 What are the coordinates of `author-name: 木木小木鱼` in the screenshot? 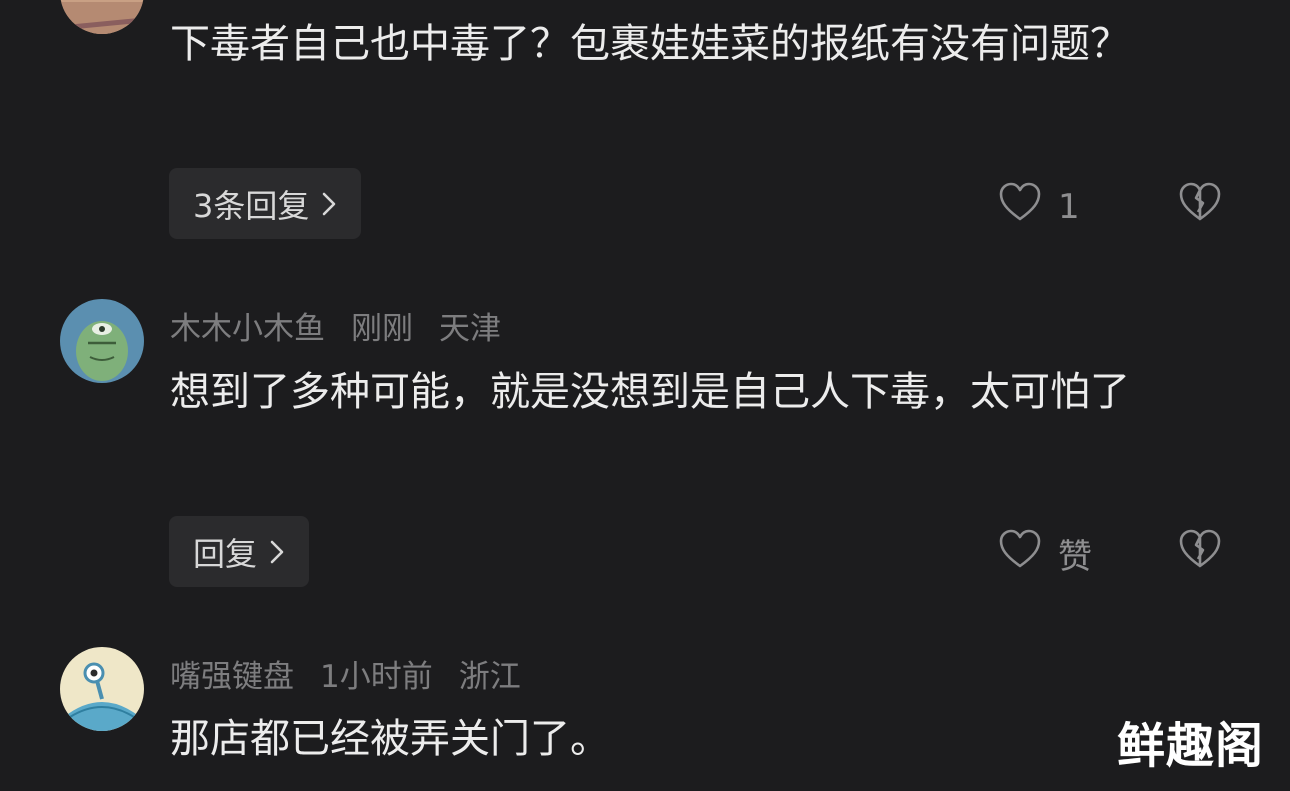 It's located at (247, 329).